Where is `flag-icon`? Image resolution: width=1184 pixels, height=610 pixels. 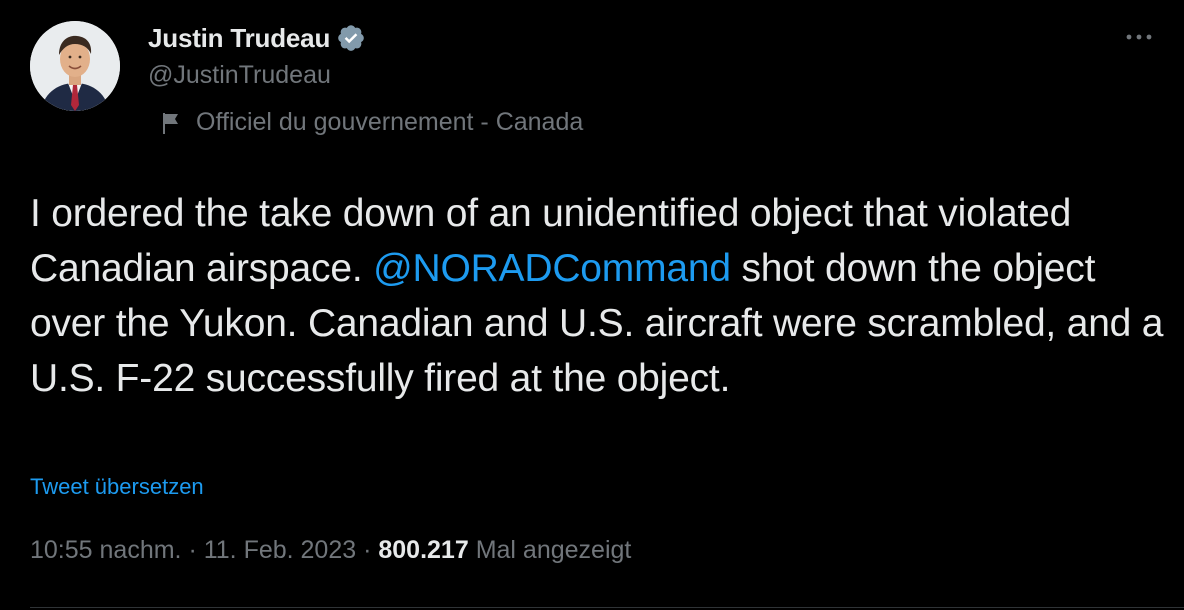 flag-icon is located at coordinates (170, 123).